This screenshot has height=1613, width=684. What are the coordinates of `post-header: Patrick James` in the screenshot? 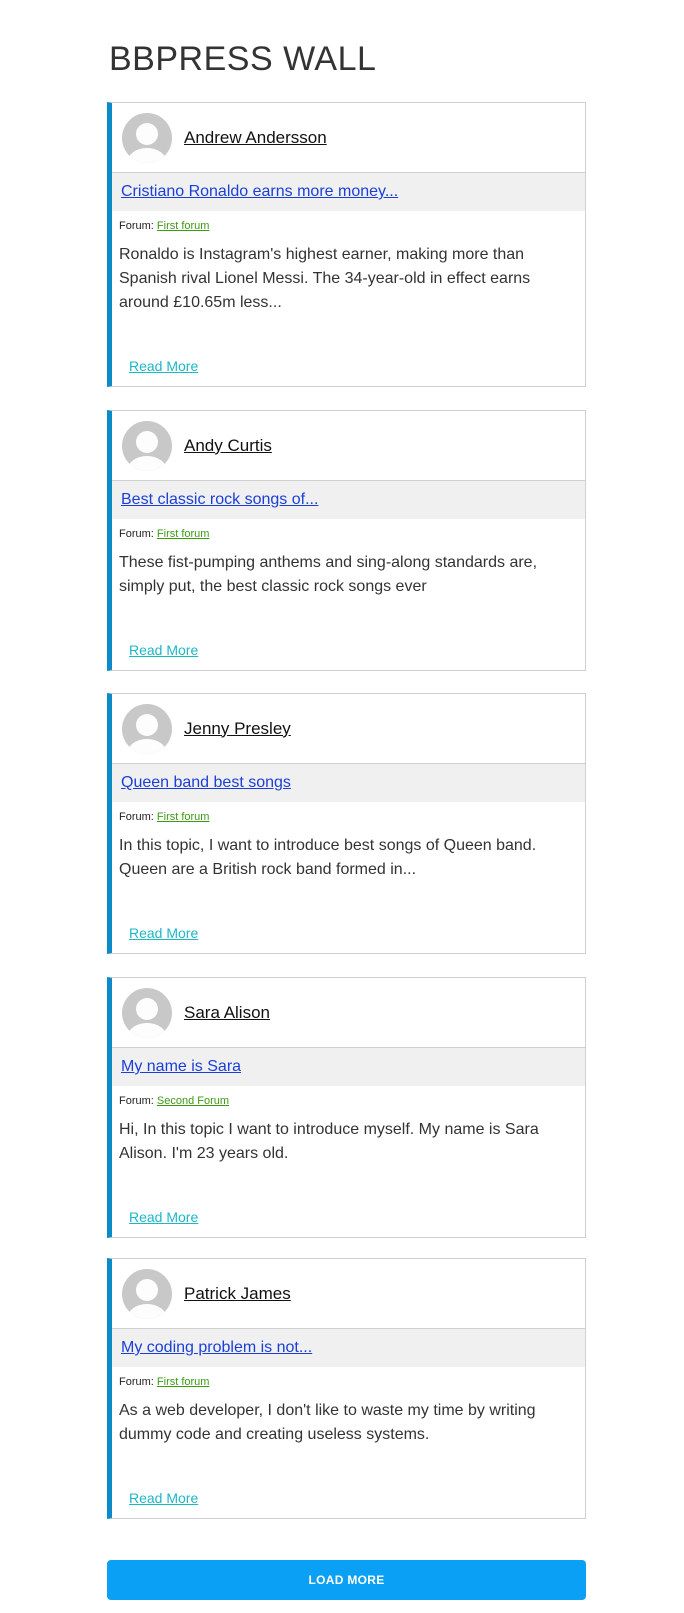 It's located at (348, 1294).